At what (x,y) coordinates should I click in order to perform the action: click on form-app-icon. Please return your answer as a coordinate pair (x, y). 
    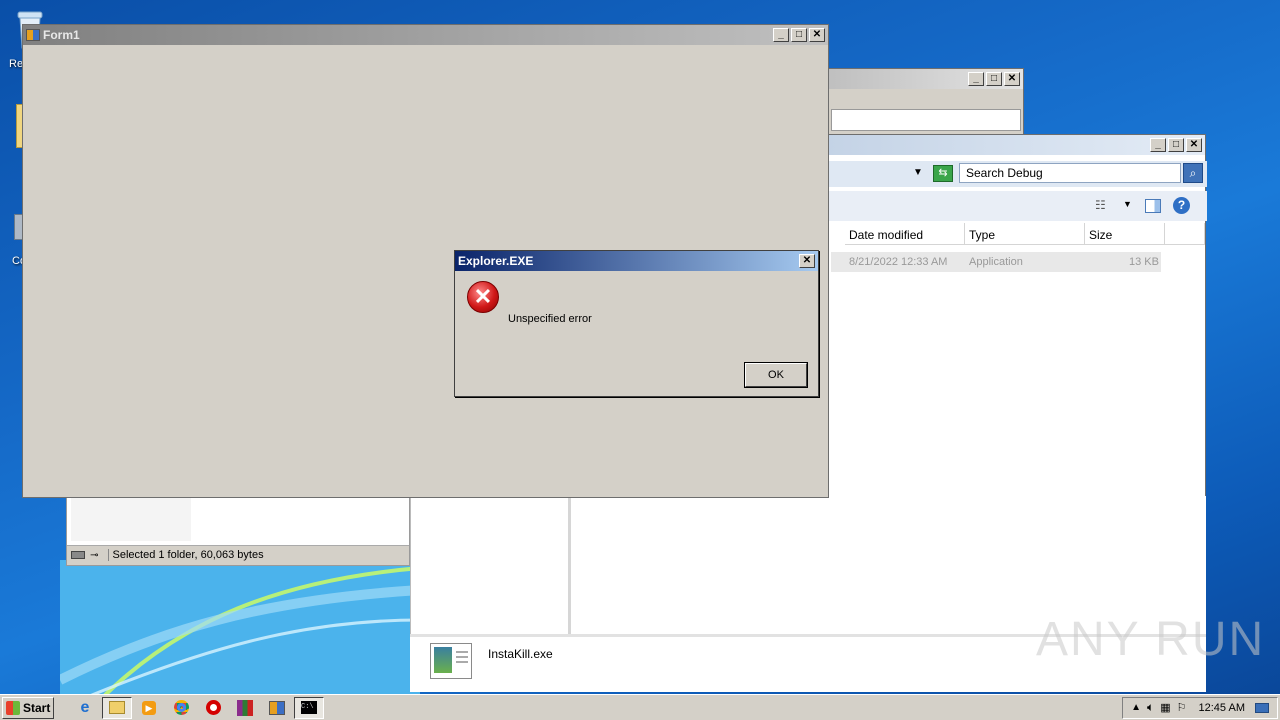
    Looking at the image, I should click on (277, 708).